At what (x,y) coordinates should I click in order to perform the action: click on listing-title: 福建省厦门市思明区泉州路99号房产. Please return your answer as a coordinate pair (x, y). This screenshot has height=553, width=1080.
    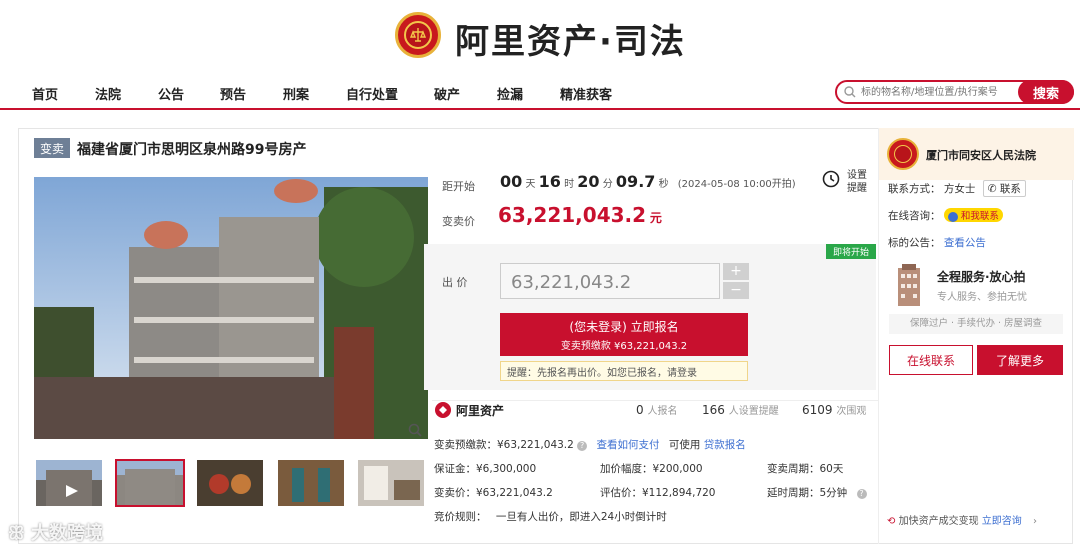
    Looking at the image, I should click on (192, 150).